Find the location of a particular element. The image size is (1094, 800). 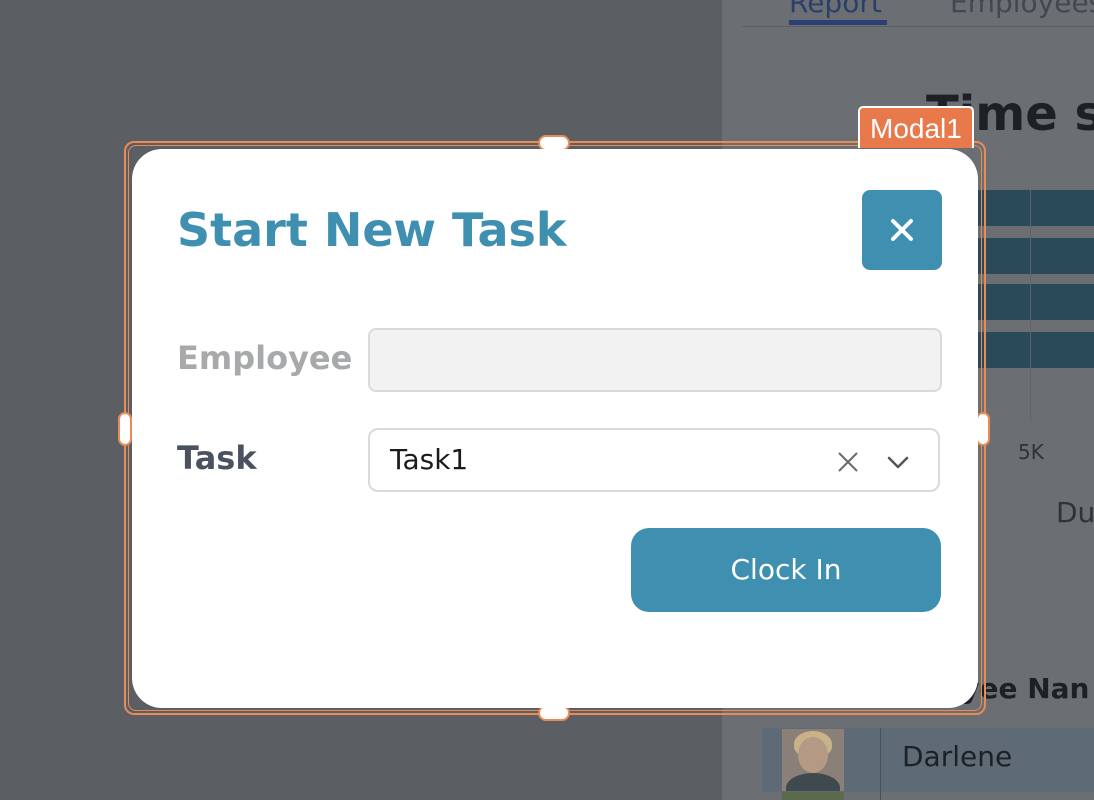

employee-input is located at coordinates (655, 360).